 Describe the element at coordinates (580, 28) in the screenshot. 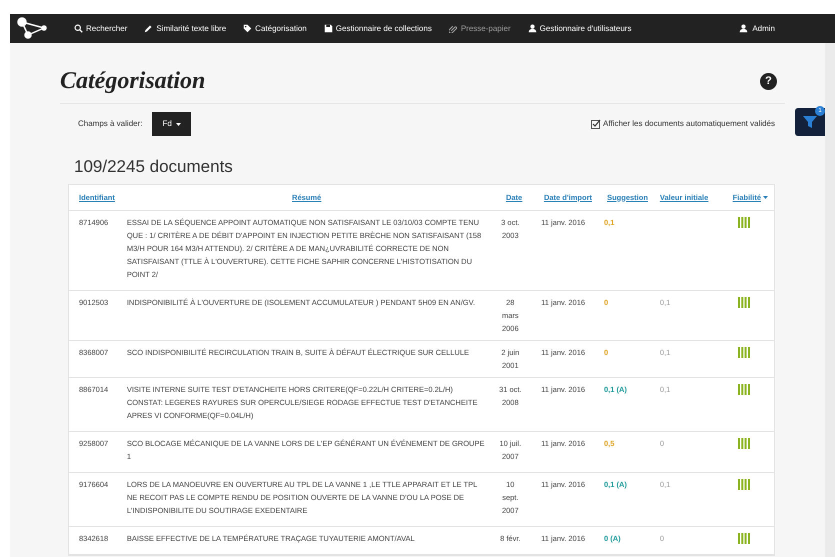

I see `nav-link: Gestionnaire d'utilisateurs` at that location.